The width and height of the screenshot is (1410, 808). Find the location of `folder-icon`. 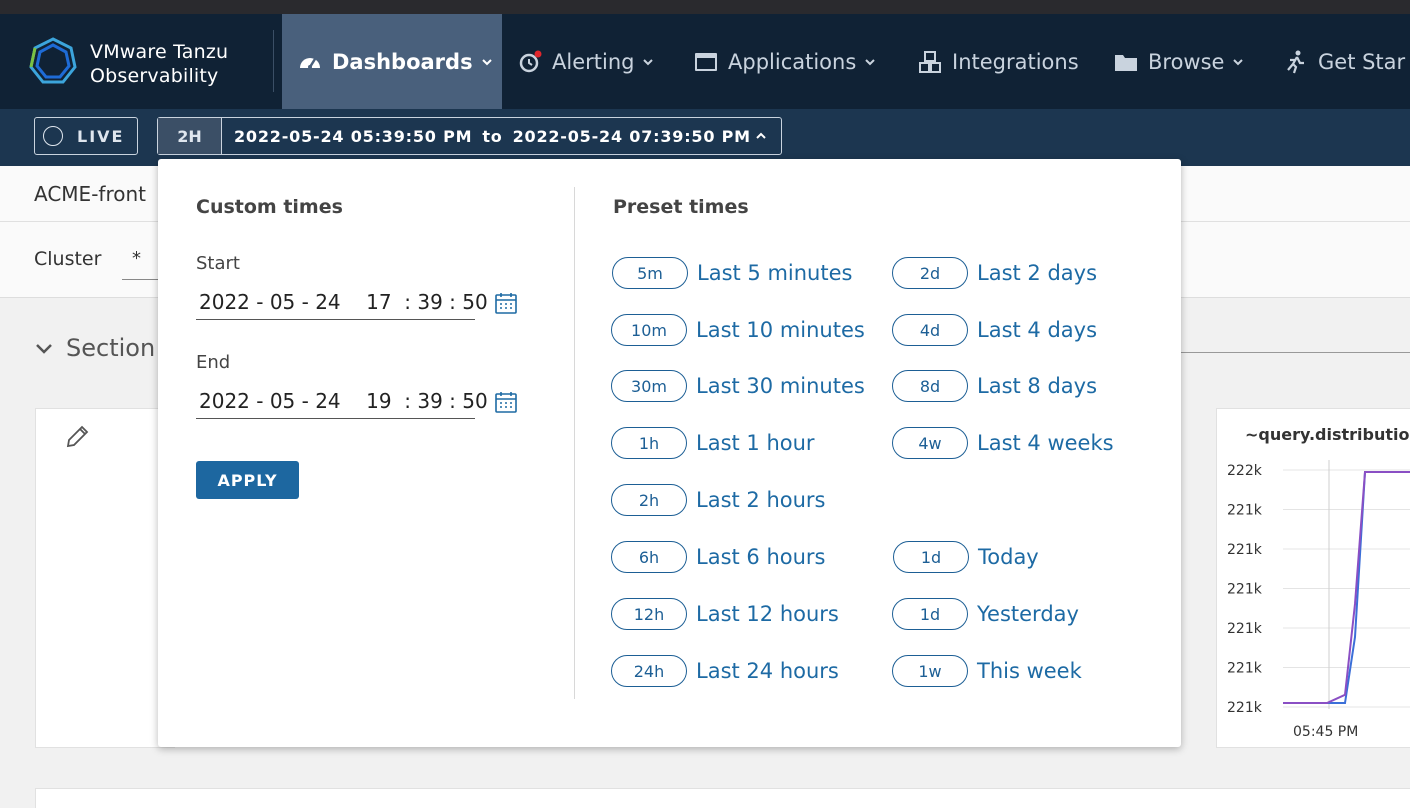

folder-icon is located at coordinates (1126, 62).